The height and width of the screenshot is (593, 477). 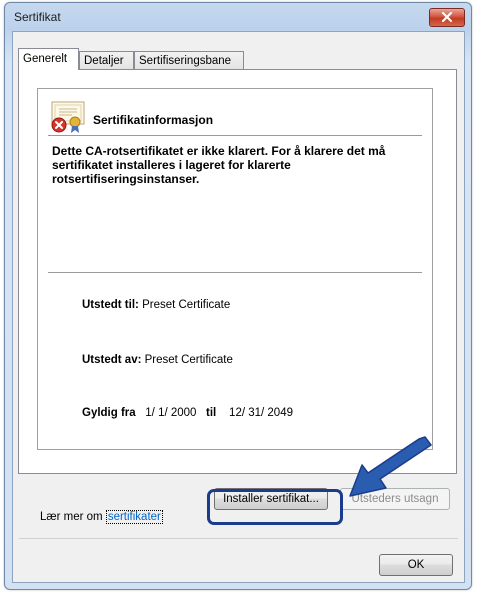 I want to click on close-icon, so click(x=447, y=17).